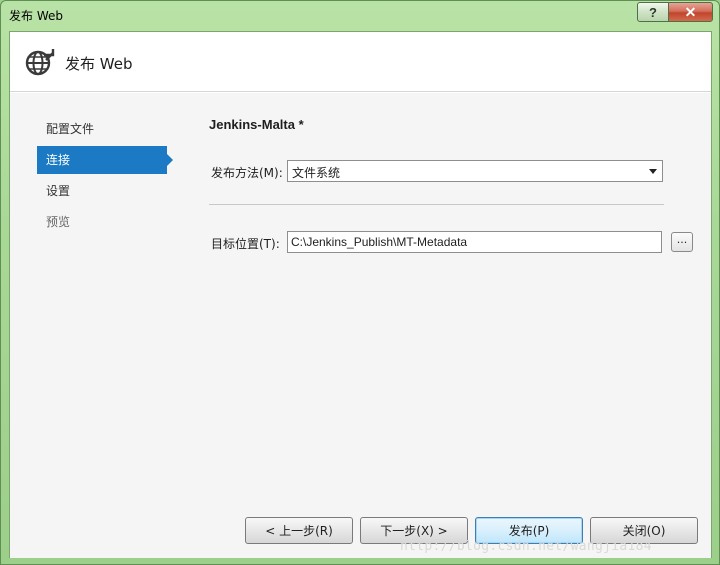 The image size is (720, 565). I want to click on dialog-heading: 发布 Web, so click(99, 64).